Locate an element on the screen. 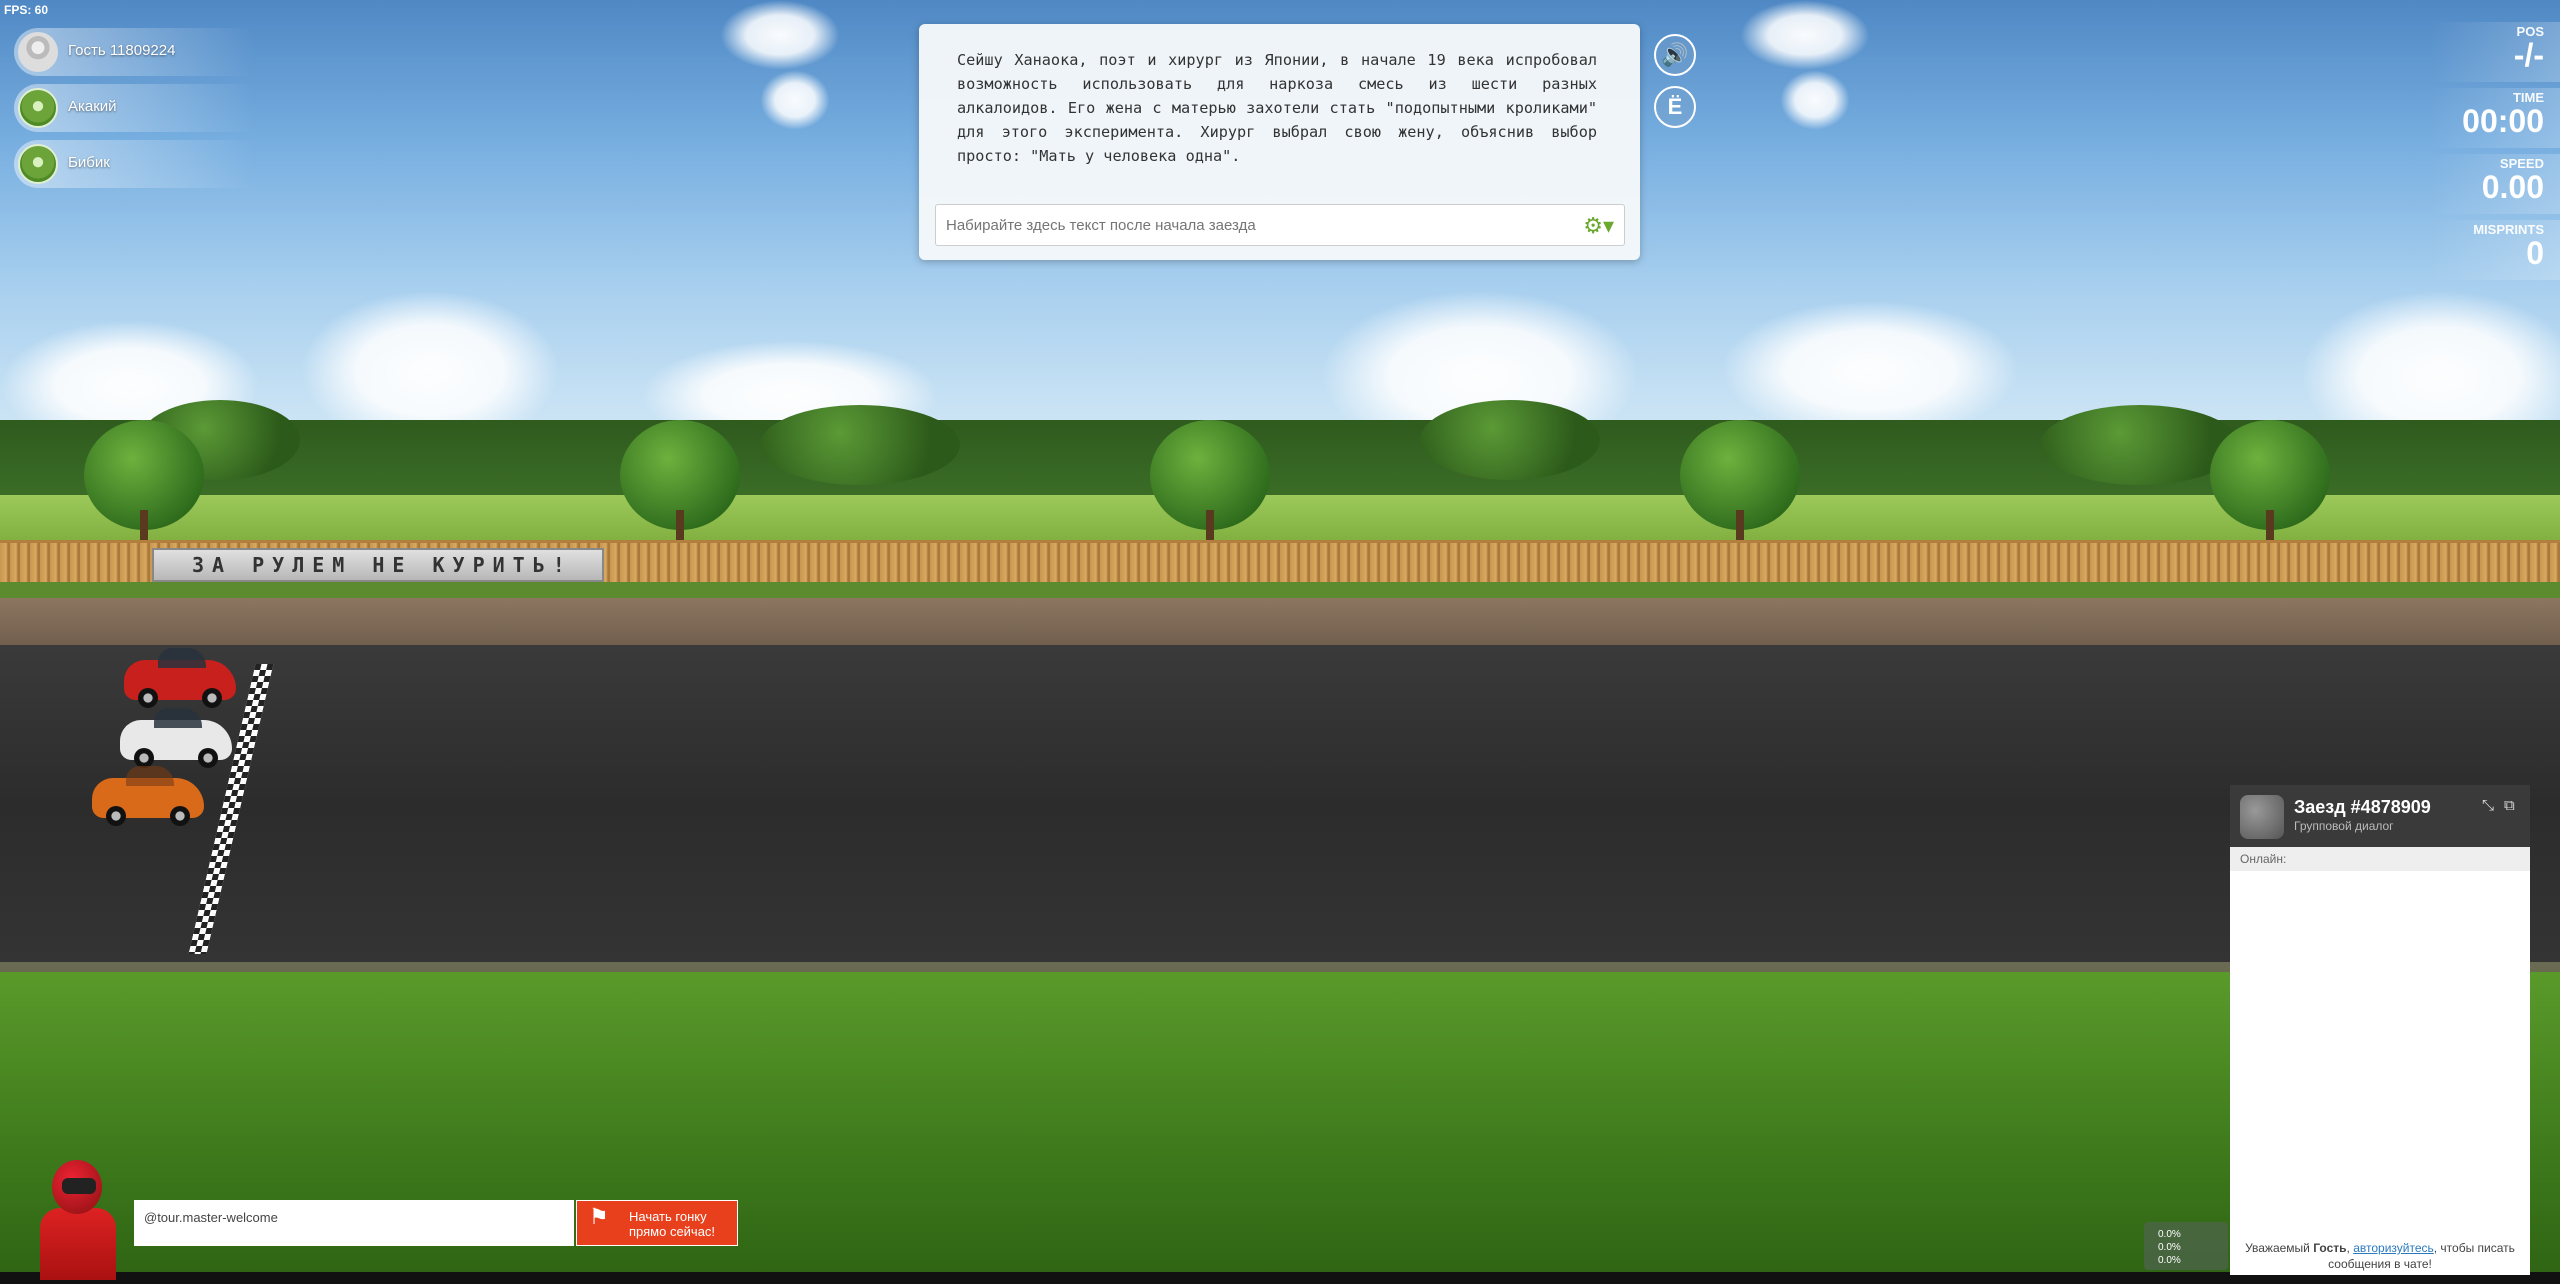  speed-value: 0.00 is located at coordinates (2512, 187).